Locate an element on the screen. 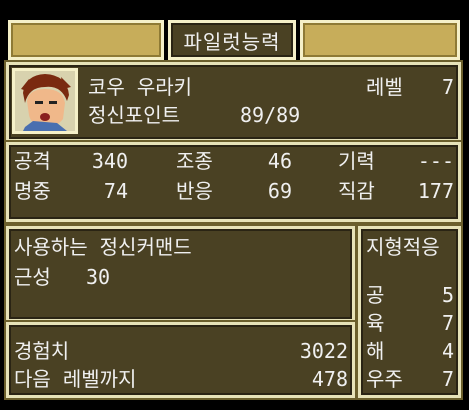  stat-value: 340 is located at coordinates (109, 161).